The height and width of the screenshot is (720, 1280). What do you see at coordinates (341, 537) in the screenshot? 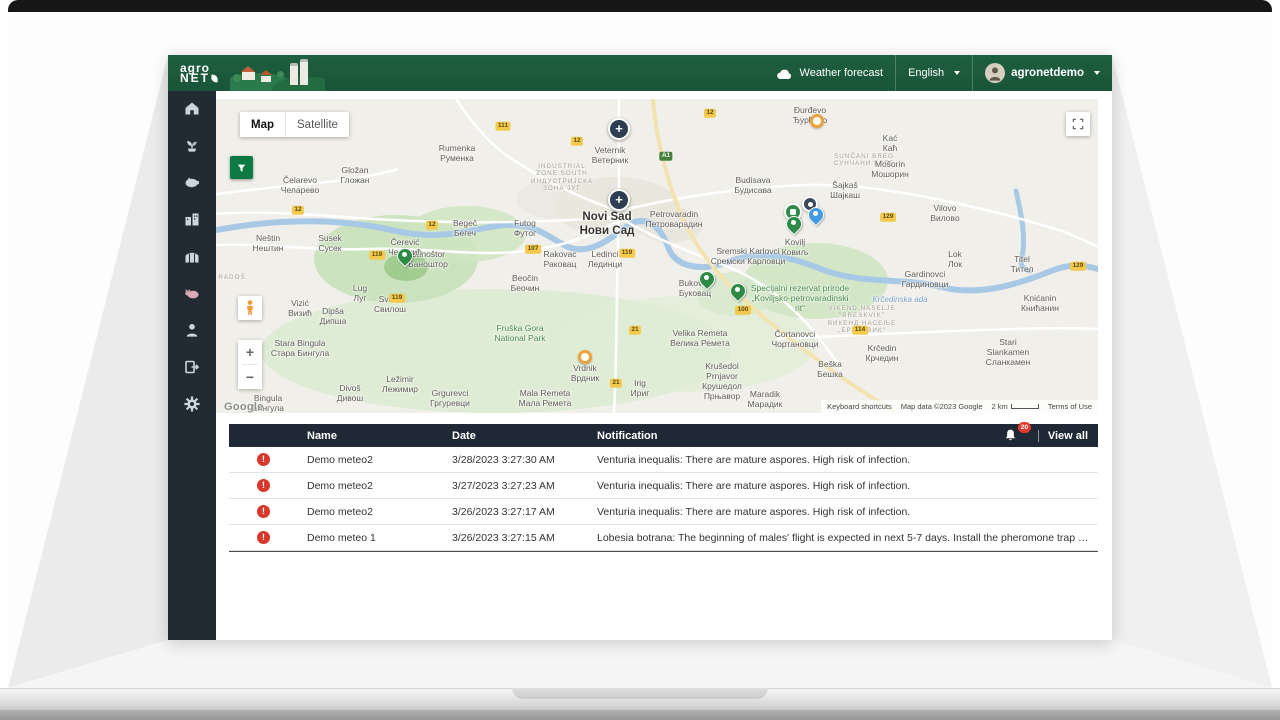
I see `row-name: Demo meteo 1` at bounding box center [341, 537].